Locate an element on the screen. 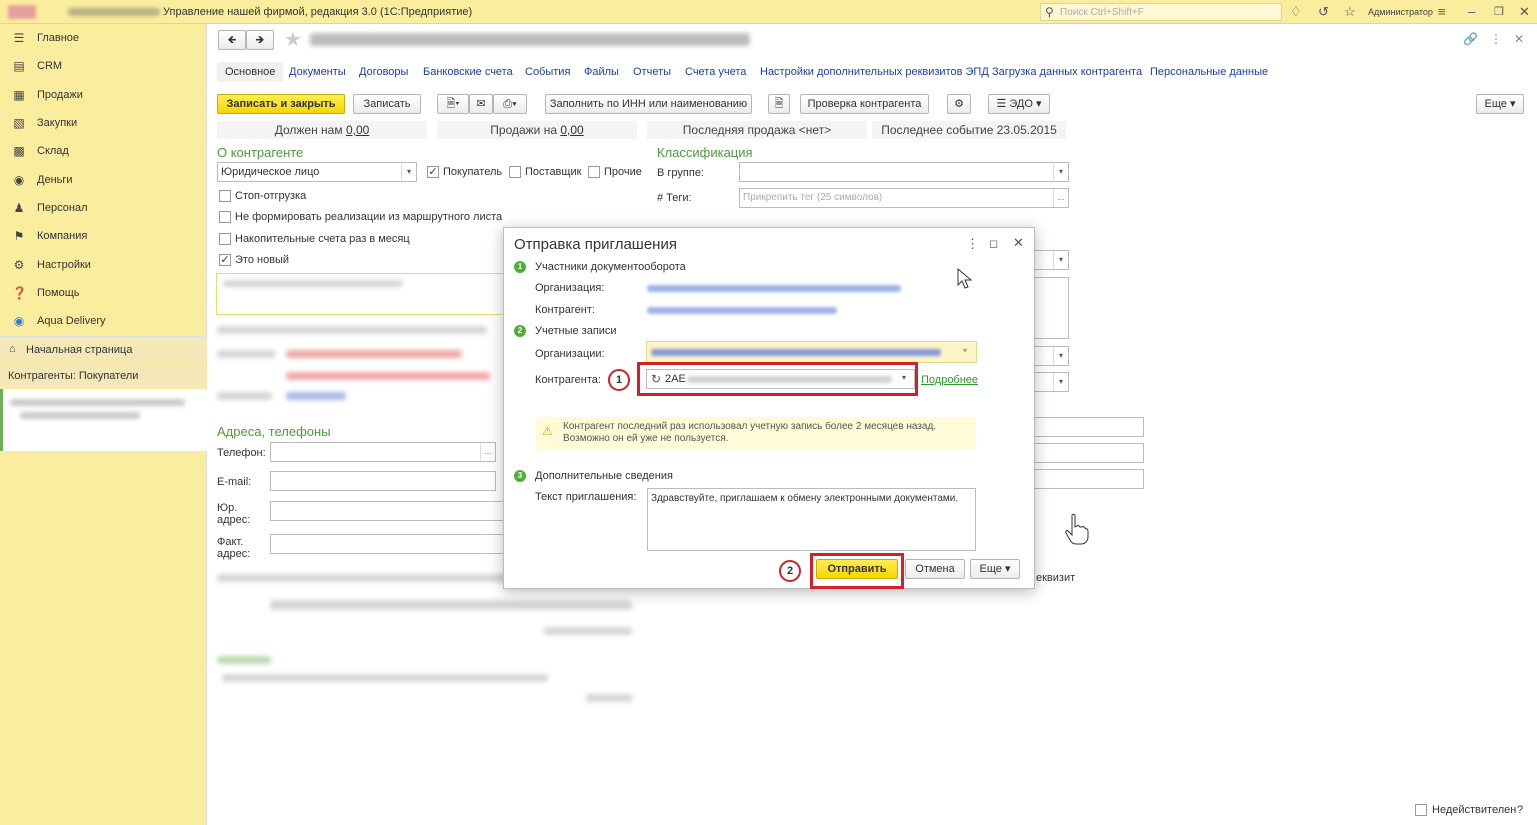 The width and height of the screenshot is (1537, 825). email-input is located at coordinates (383, 481).